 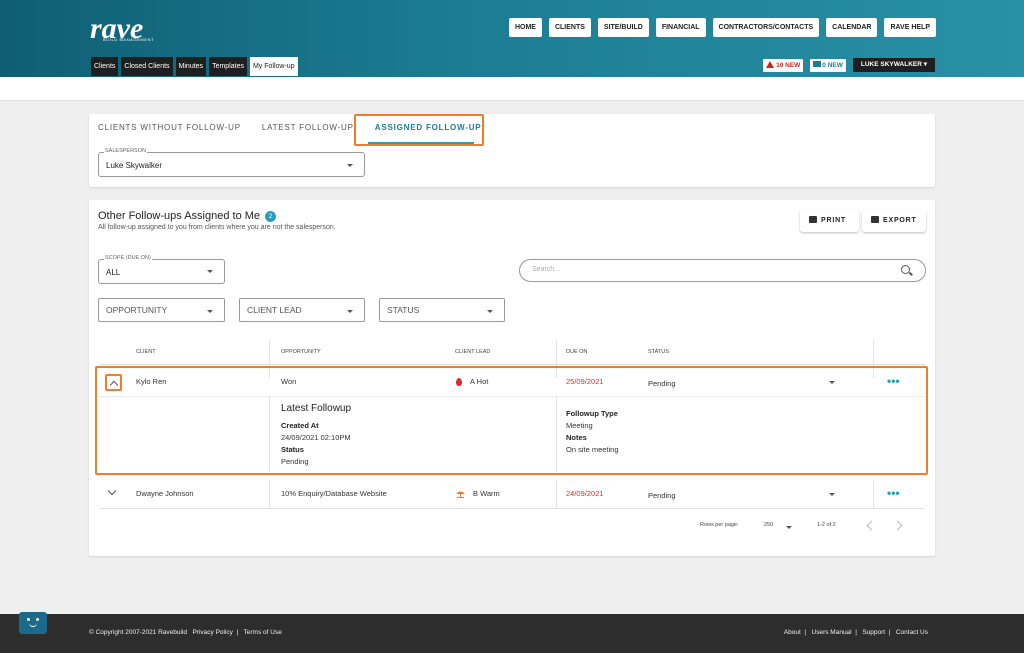 What do you see at coordinates (134, 165) in the screenshot?
I see `salesperson-value: Luke Skywalker` at bounding box center [134, 165].